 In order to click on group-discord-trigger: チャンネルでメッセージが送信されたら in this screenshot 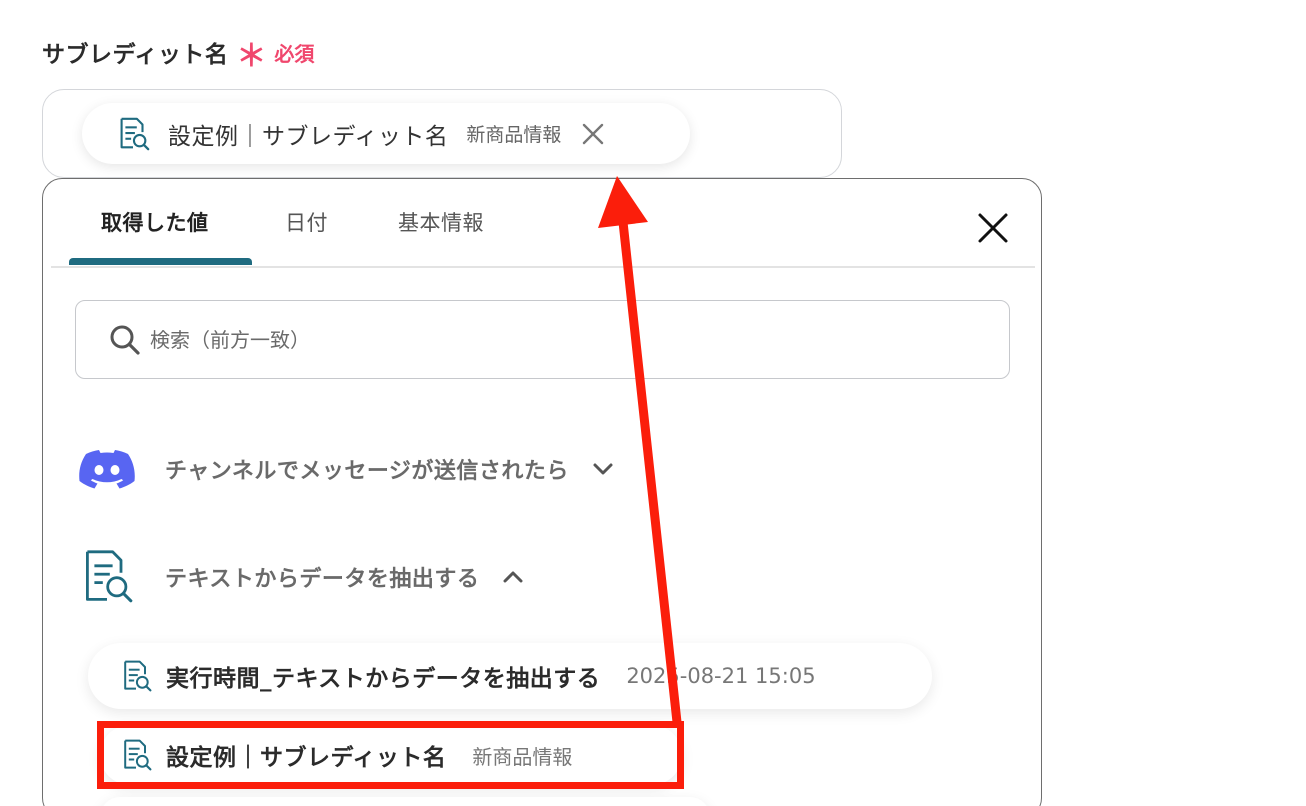, I will do `click(347, 469)`.